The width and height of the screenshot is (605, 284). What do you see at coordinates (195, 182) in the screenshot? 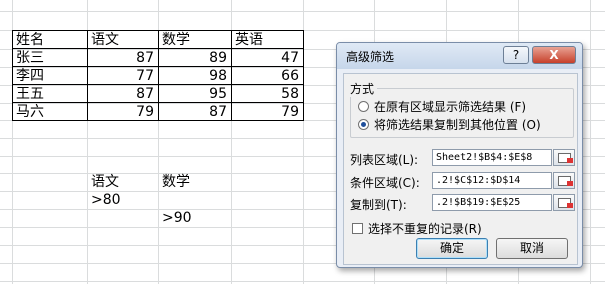
I see `criteria-header: 数学` at bounding box center [195, 182].